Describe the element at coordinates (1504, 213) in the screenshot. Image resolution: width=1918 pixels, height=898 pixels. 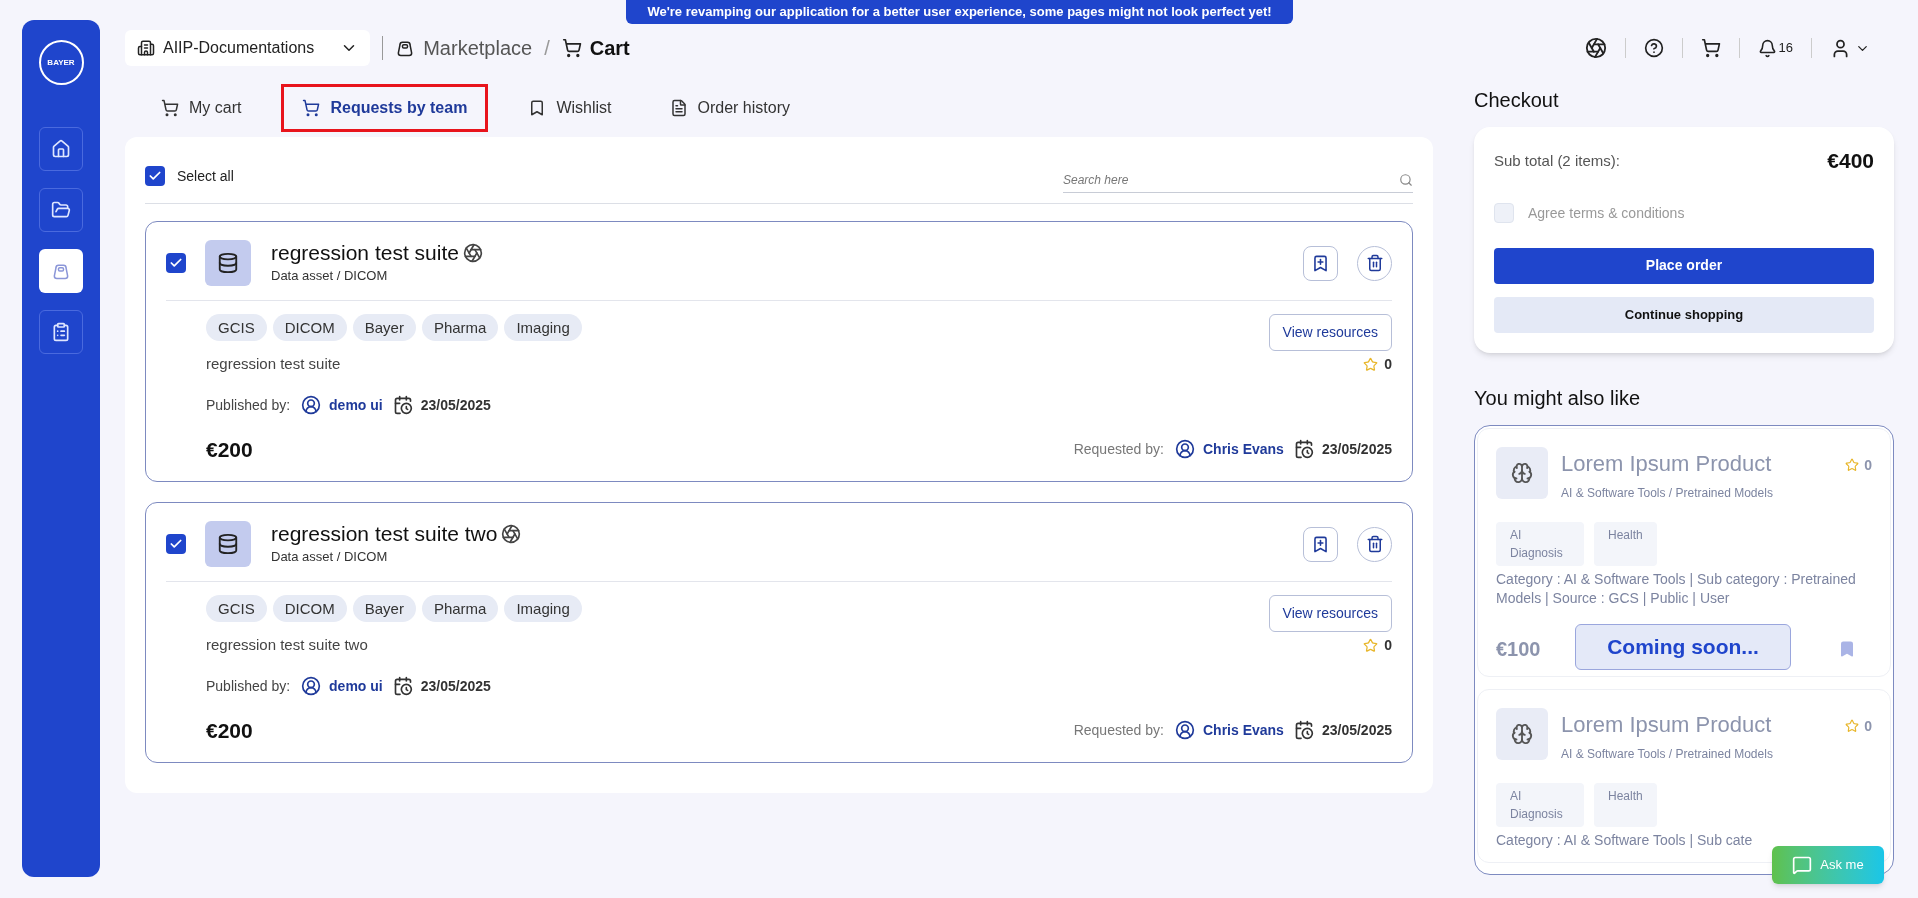
I see `terms-checkbox` at that location.